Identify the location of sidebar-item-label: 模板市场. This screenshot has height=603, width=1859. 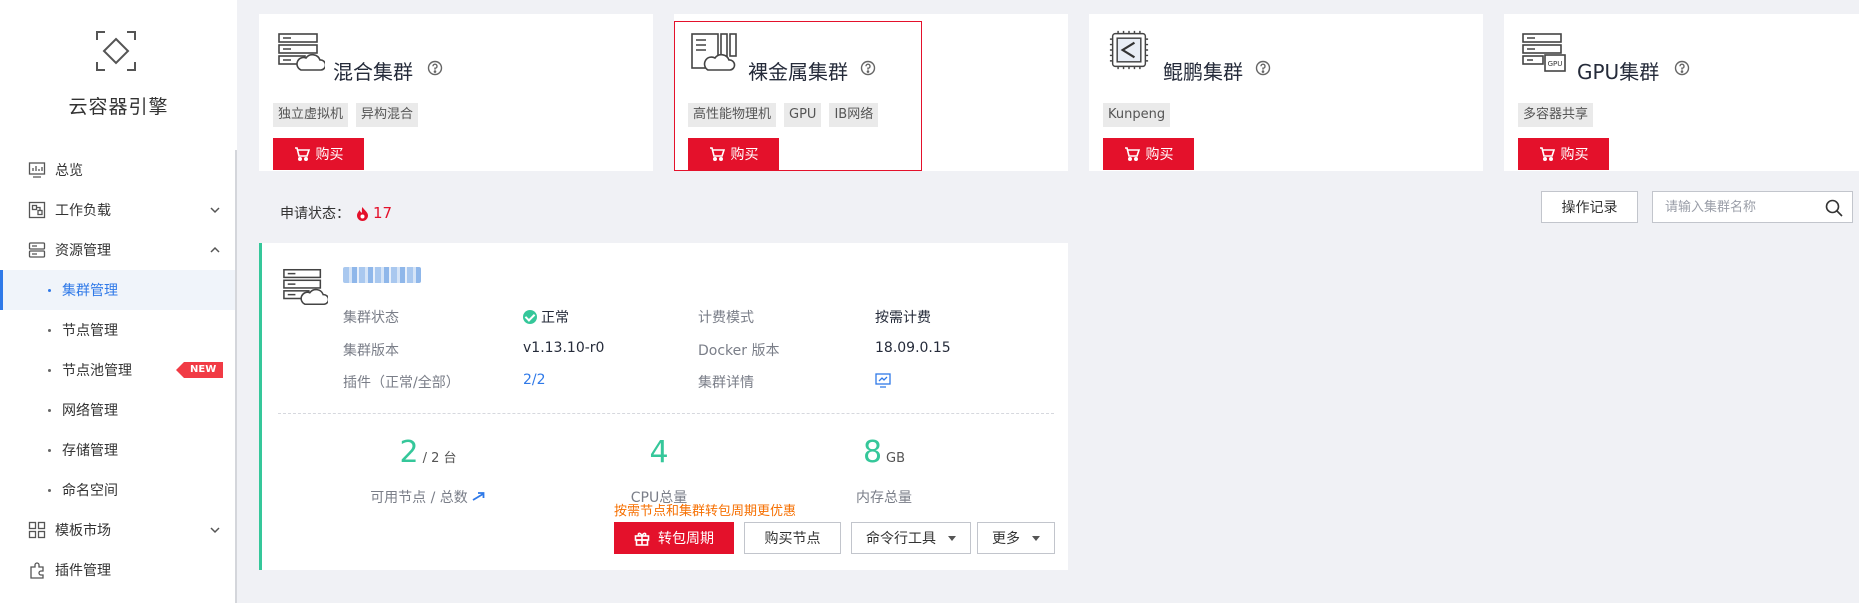
(83, 531).